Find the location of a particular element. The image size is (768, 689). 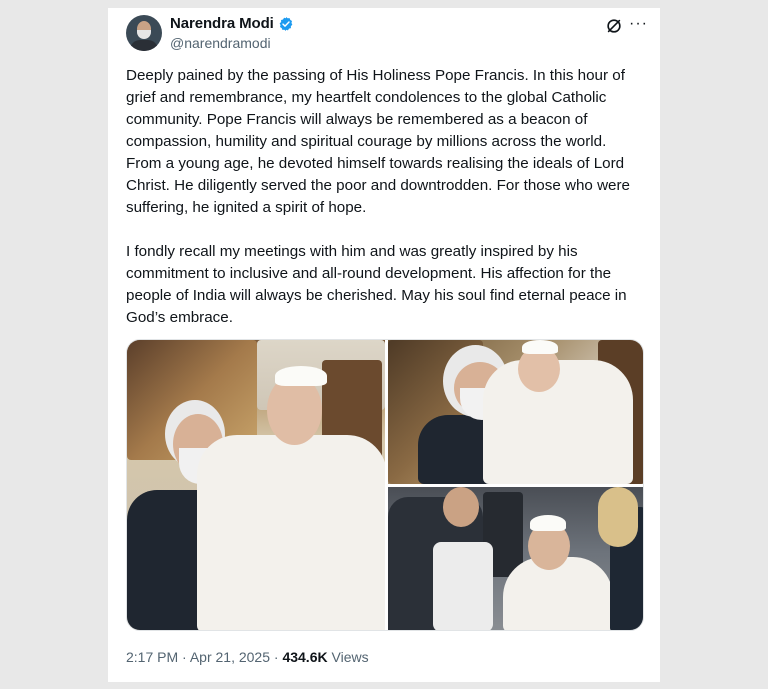

author-name-row: Narendra Modi is located at coordinates (232, 23).